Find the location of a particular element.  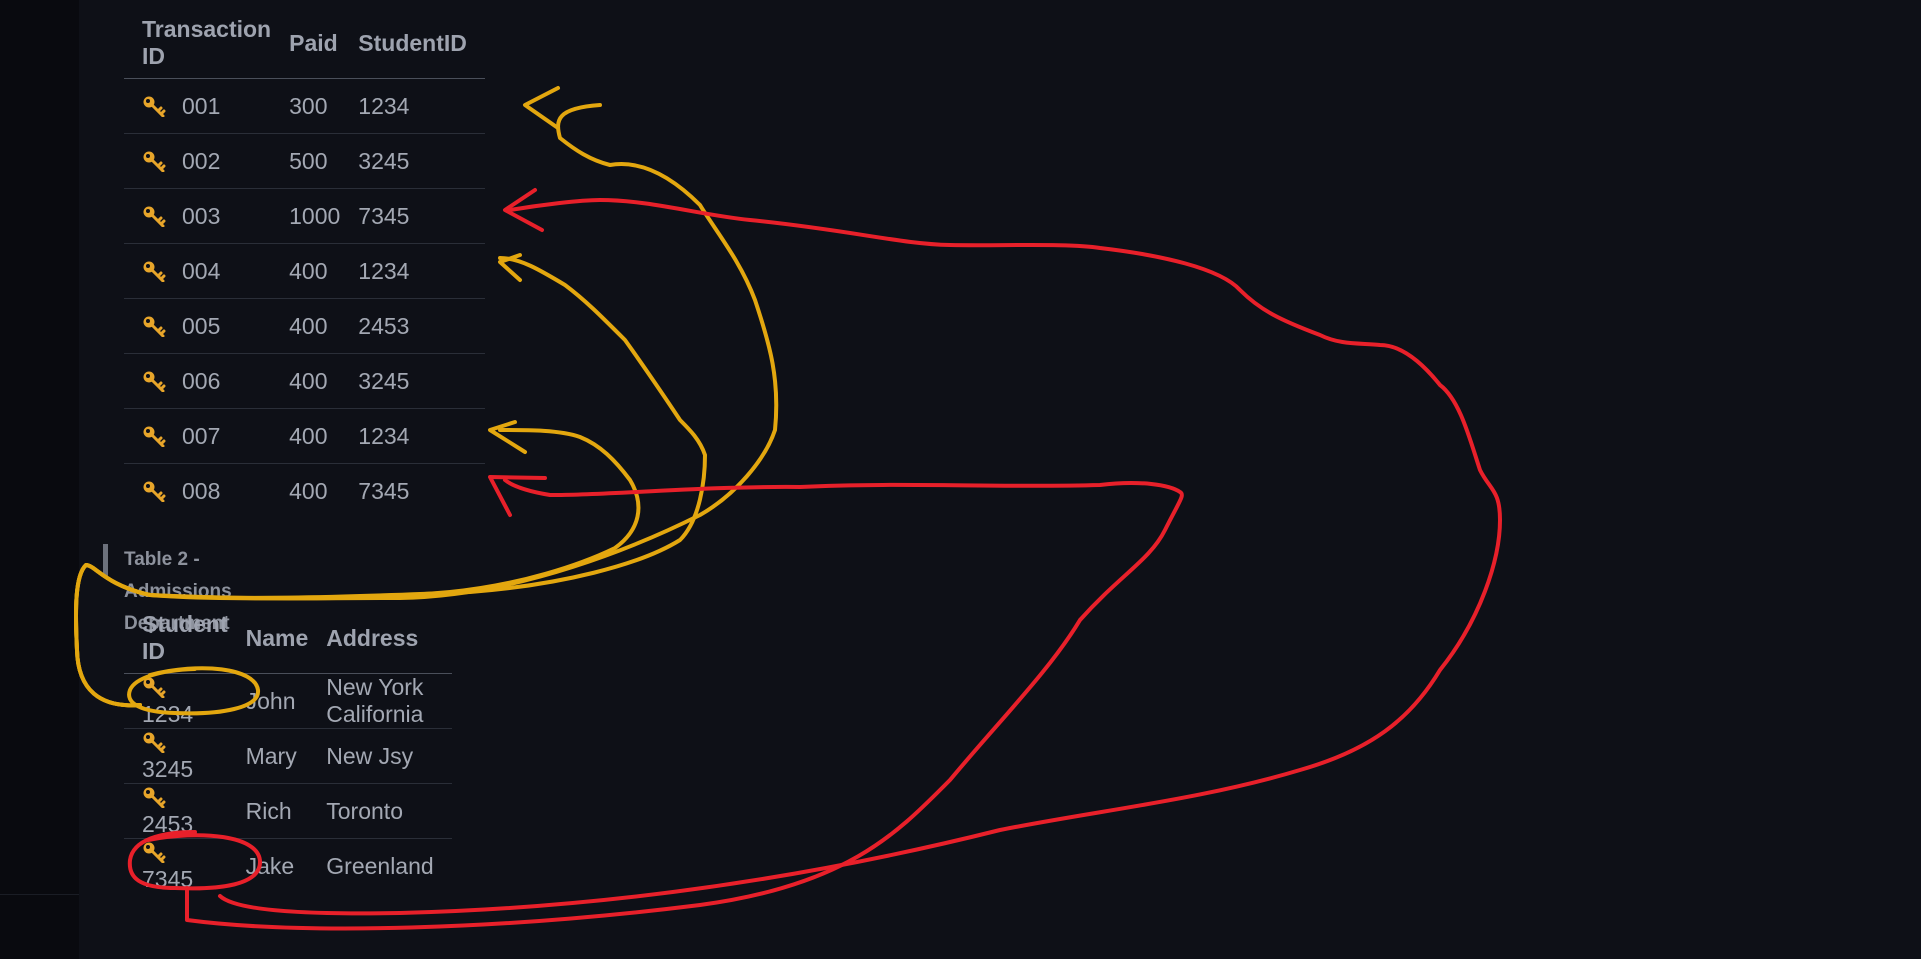

key-cell: 005 is located at coordinates (198, 326).